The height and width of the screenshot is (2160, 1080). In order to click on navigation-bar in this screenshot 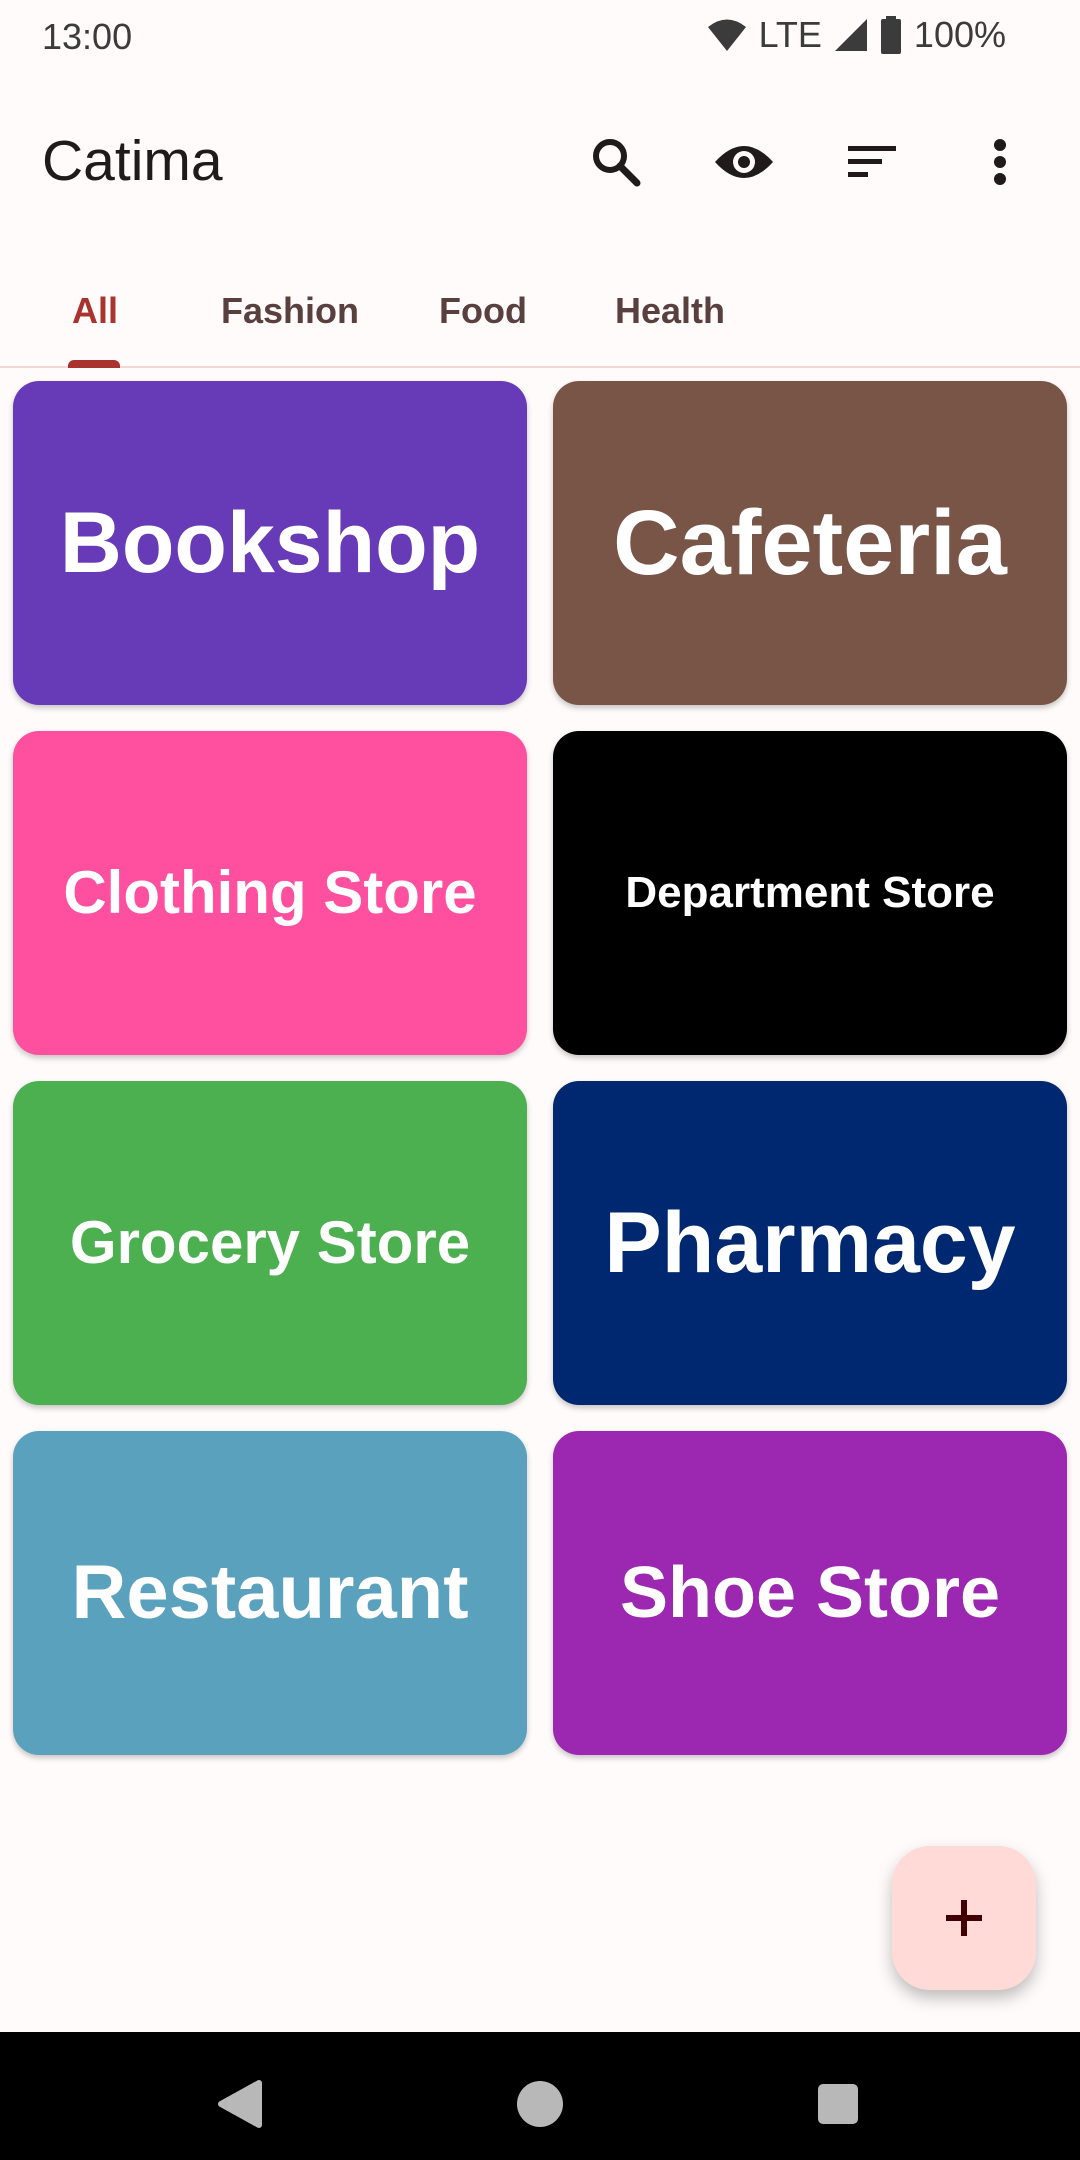, I will do `click(540, 2096)`.